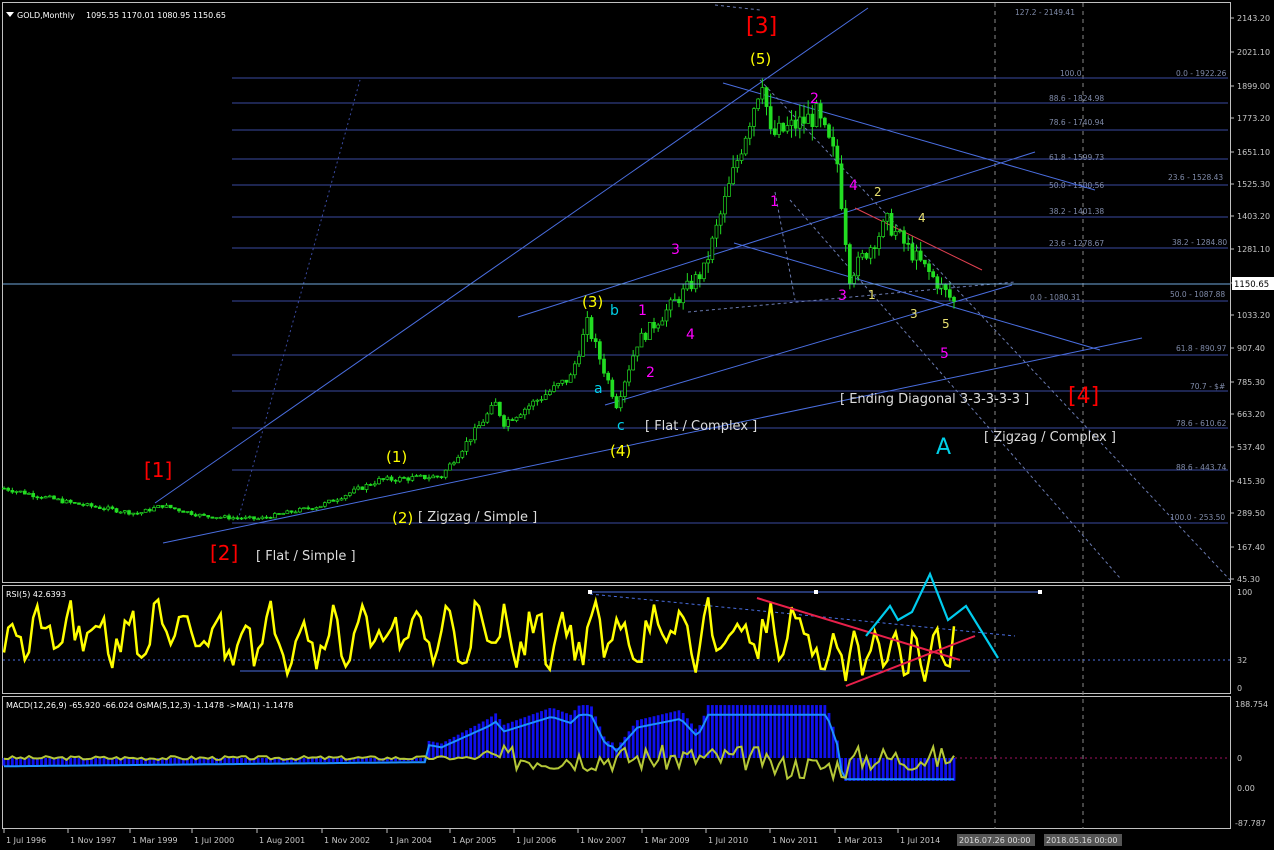 This screenshot has height=850, width=1274. Describe the element at coordinates (1201, 467) in the screenshot. I see `fib-level-label: 88.6 - 443.74` at that location.